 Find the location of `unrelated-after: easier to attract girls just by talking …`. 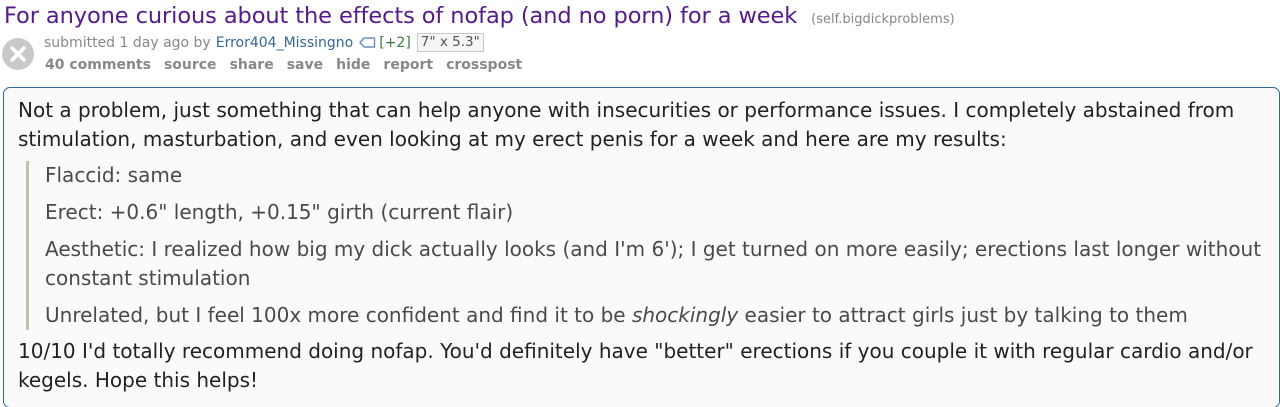

unrelated-after: easier to attract girls just by talking … is located at coordinates (963, 315).